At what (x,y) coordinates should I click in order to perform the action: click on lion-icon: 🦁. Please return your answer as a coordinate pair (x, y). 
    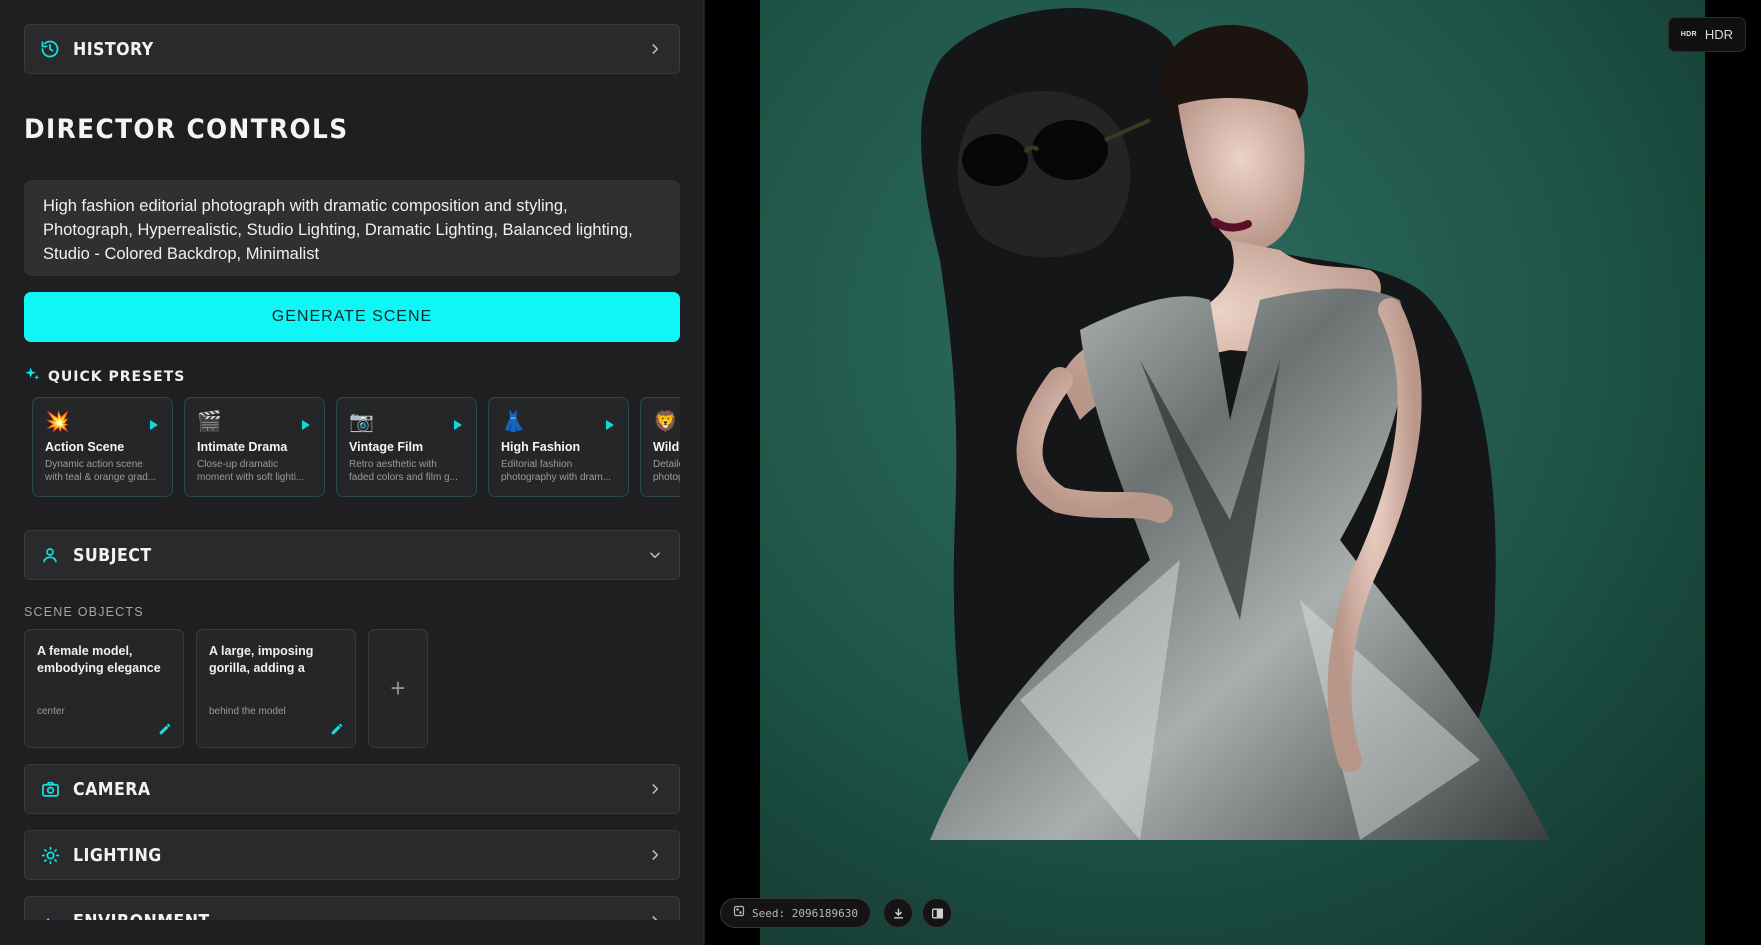
    Looking at the image, I should click on (665, 422).